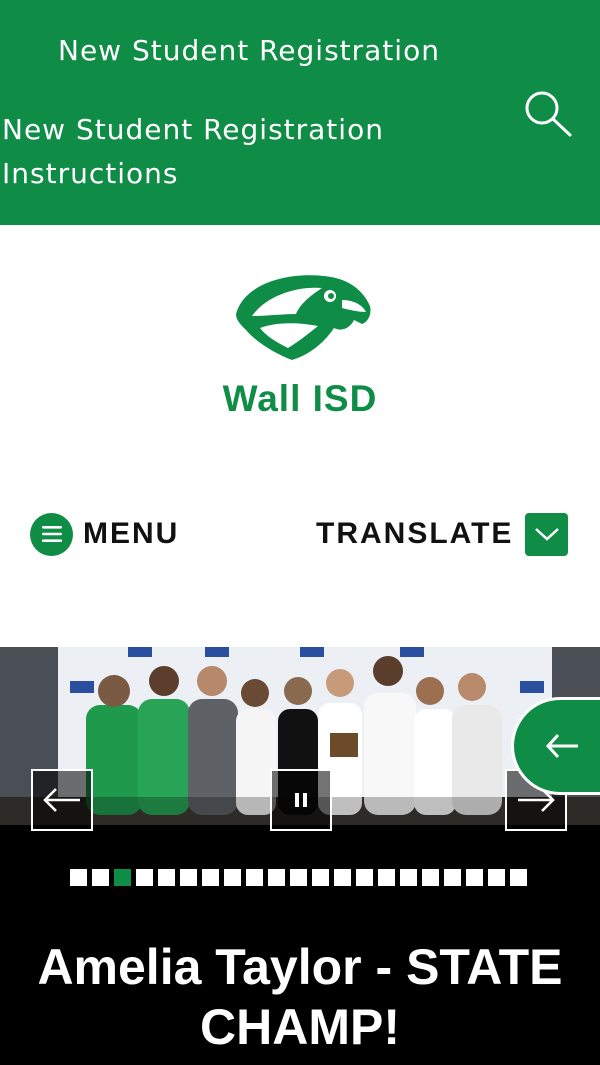 The image size is (600, 1065). I want to click on translate-button: TRANSLATE, so click(442, 534).